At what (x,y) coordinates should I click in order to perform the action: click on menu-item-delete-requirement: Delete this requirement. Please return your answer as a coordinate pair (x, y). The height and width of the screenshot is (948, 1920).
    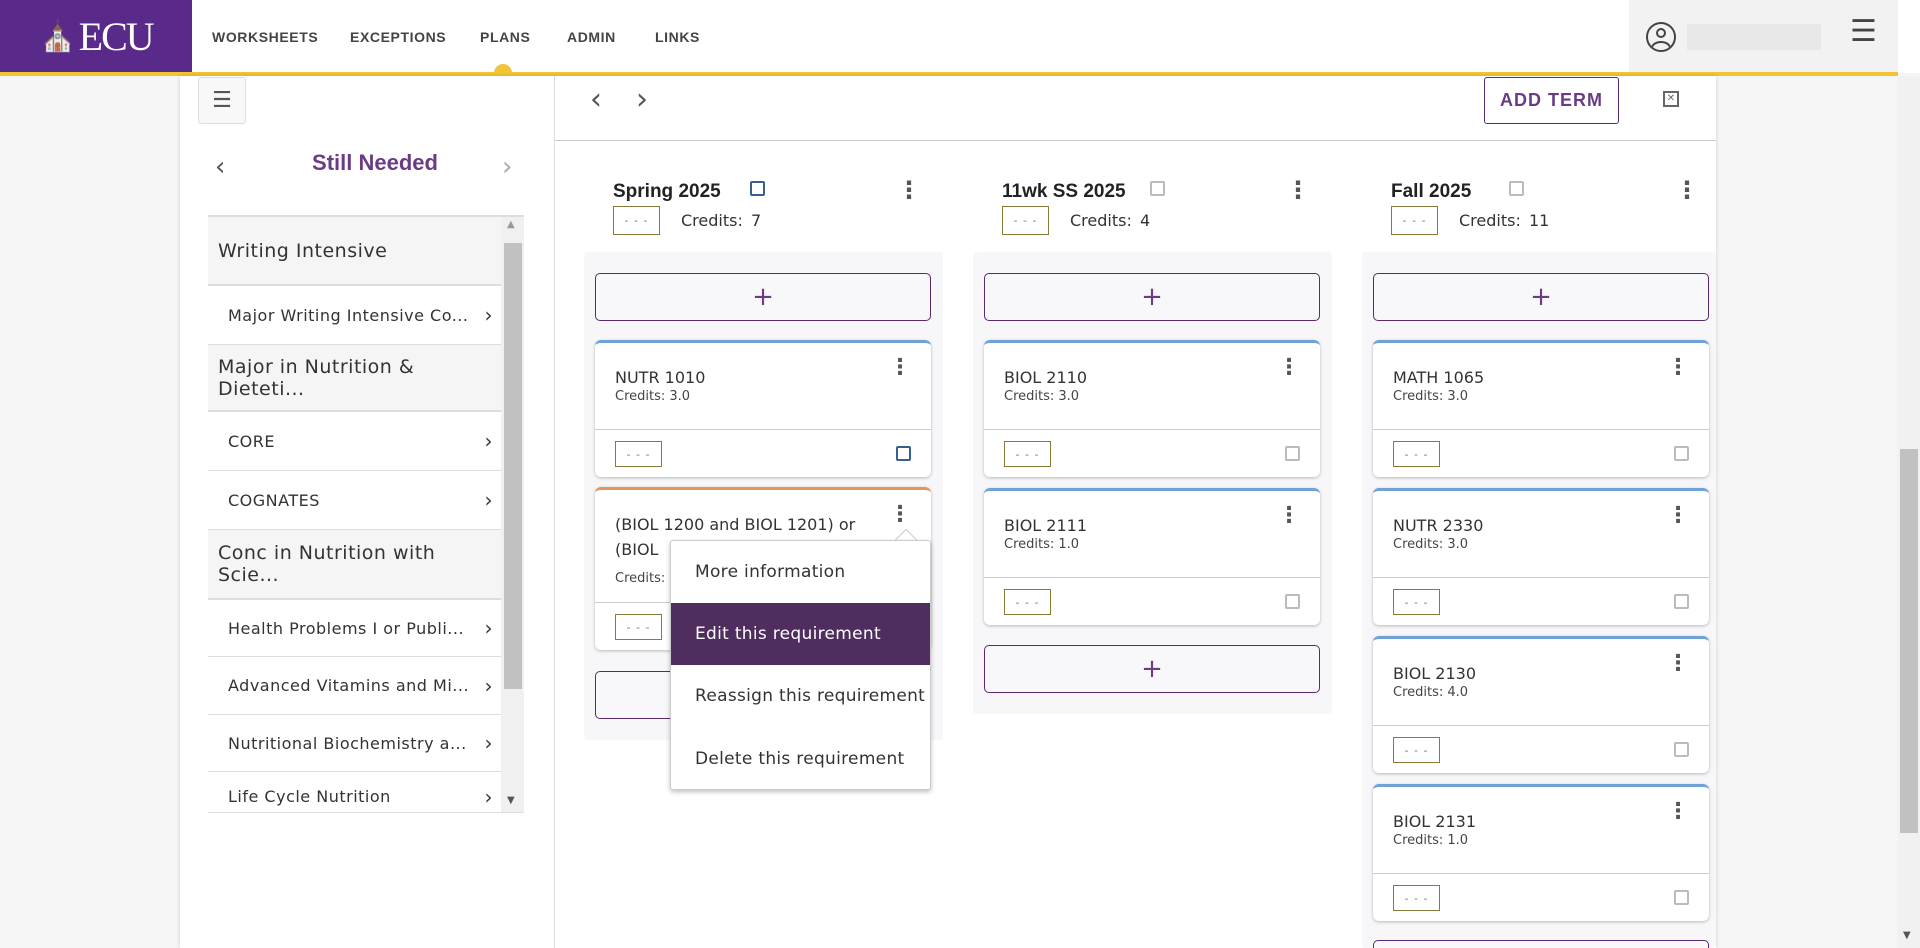
    Looking at the image, I should click on (800, 759).